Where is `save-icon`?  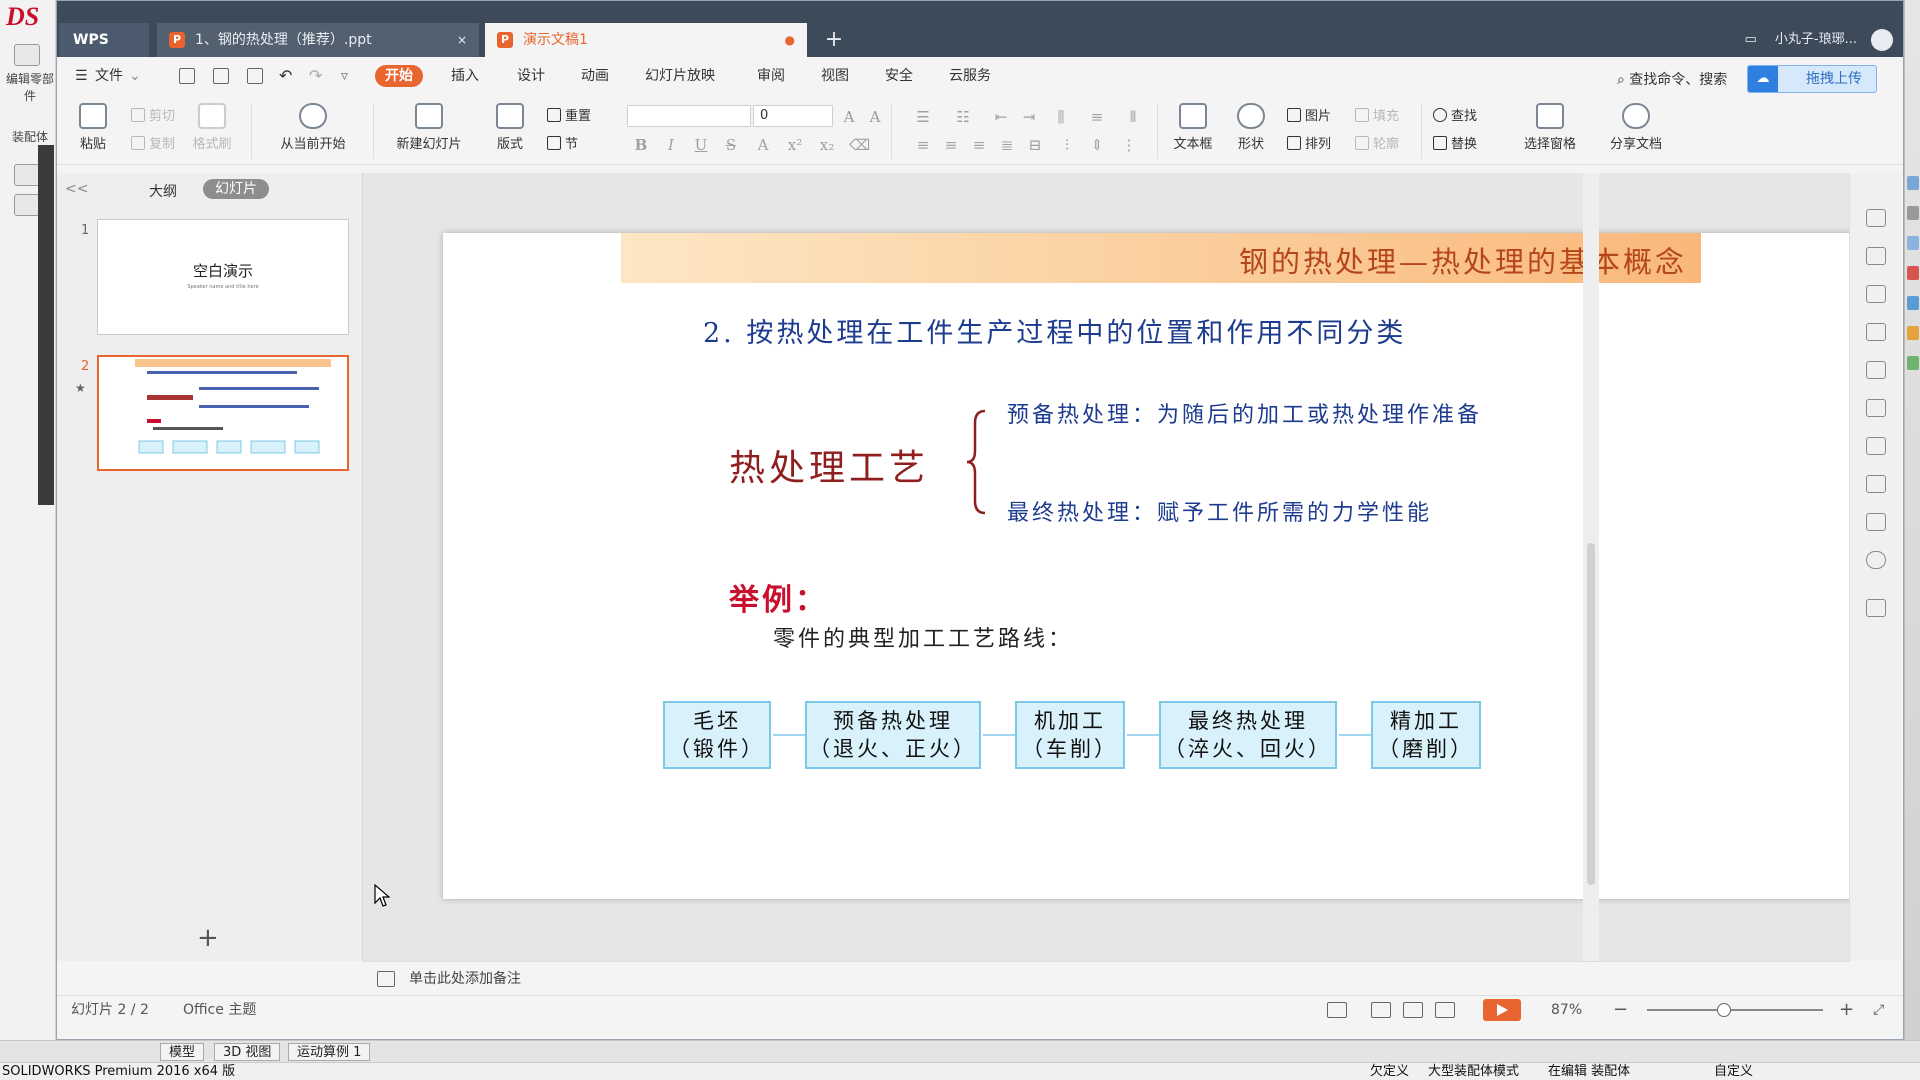 save-icon is located at coordinates (187, 76).